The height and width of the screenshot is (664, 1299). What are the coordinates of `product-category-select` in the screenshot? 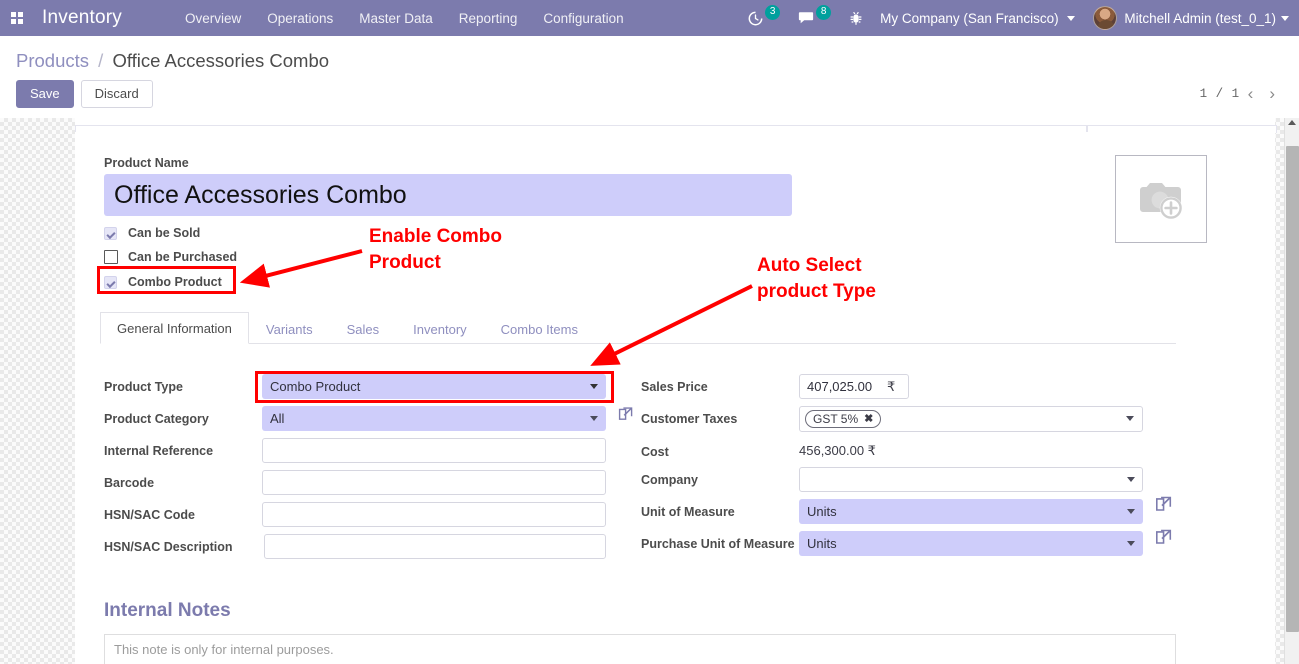 It's located at (434, 418).